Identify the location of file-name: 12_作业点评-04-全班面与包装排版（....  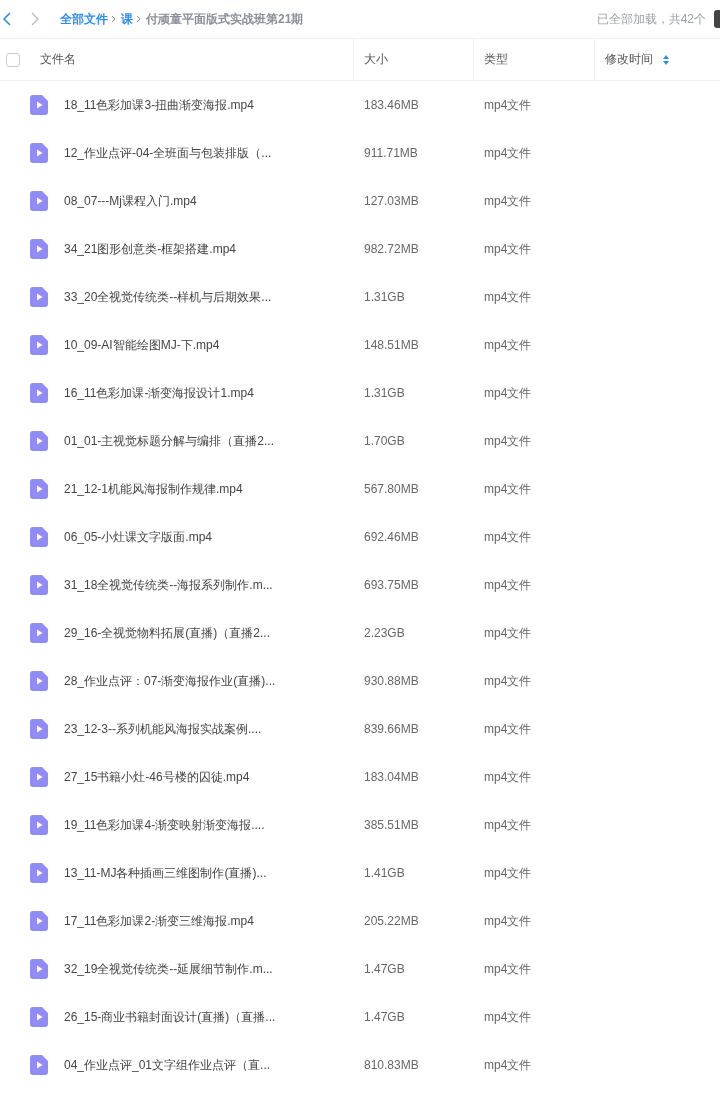
(168, 153).